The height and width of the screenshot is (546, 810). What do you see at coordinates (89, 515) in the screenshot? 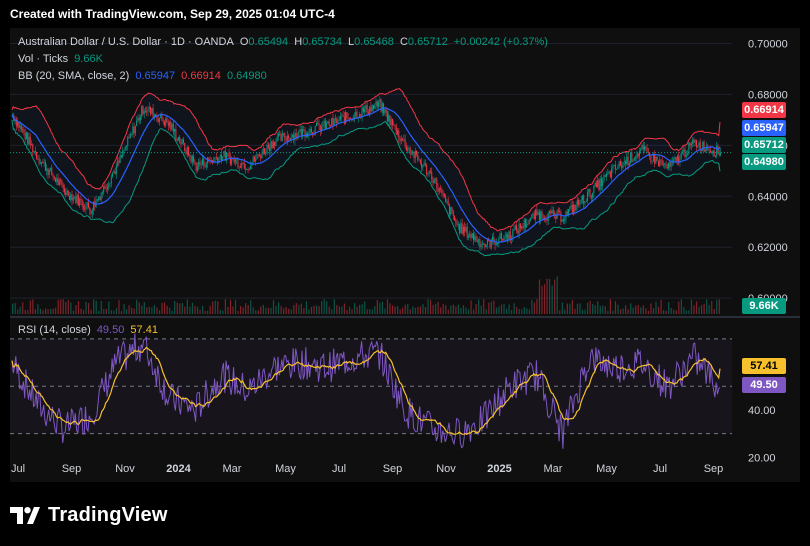
I see `tradingview-logo: TradingView` at bounding box center [89, 515].